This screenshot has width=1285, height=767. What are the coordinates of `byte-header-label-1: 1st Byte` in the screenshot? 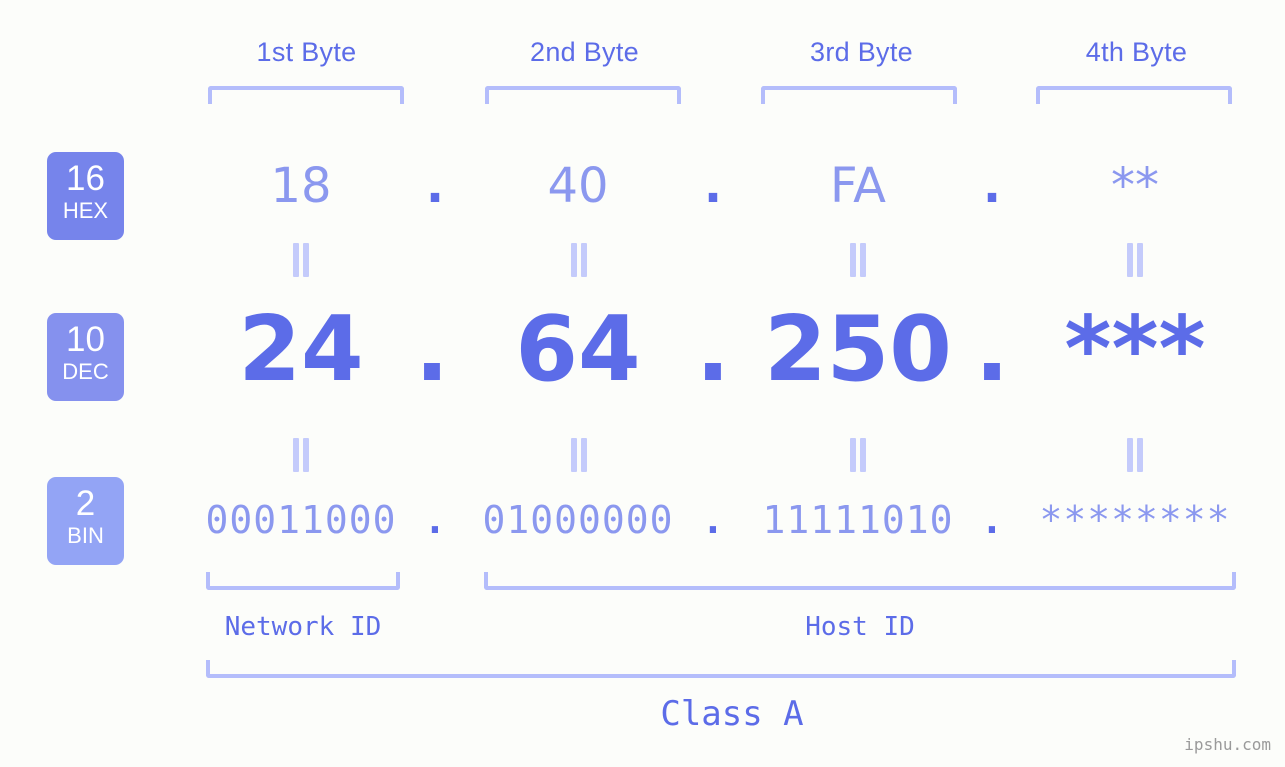 It's located at (306, 52).